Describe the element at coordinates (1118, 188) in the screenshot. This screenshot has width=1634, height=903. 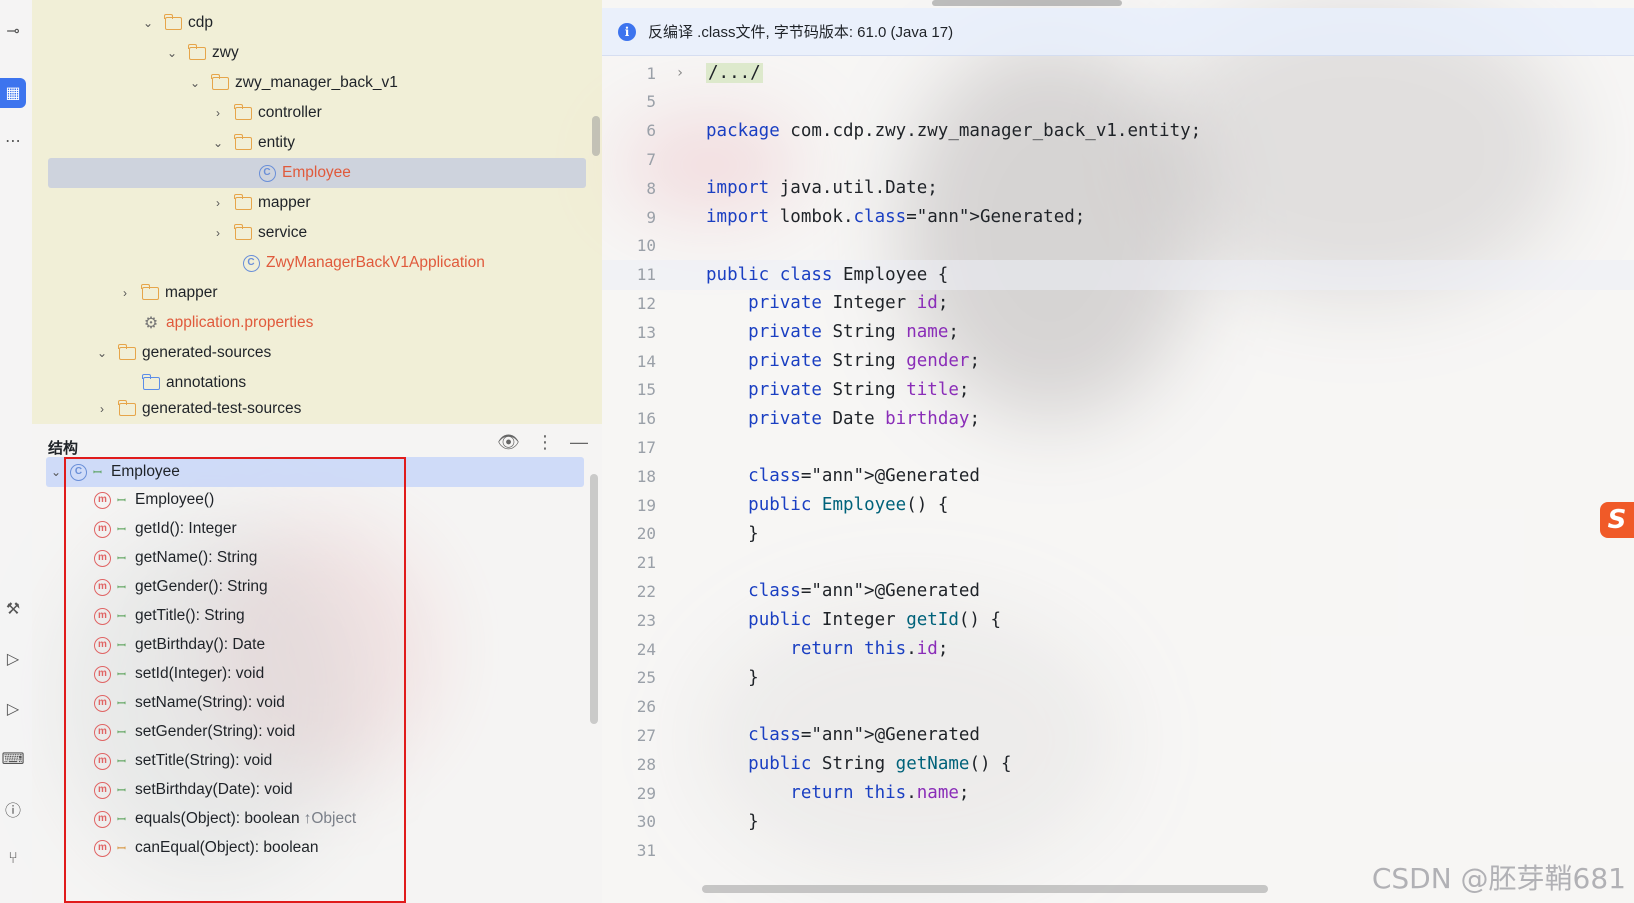
I see `code-line: 8 import java.util.Date;` at that location.